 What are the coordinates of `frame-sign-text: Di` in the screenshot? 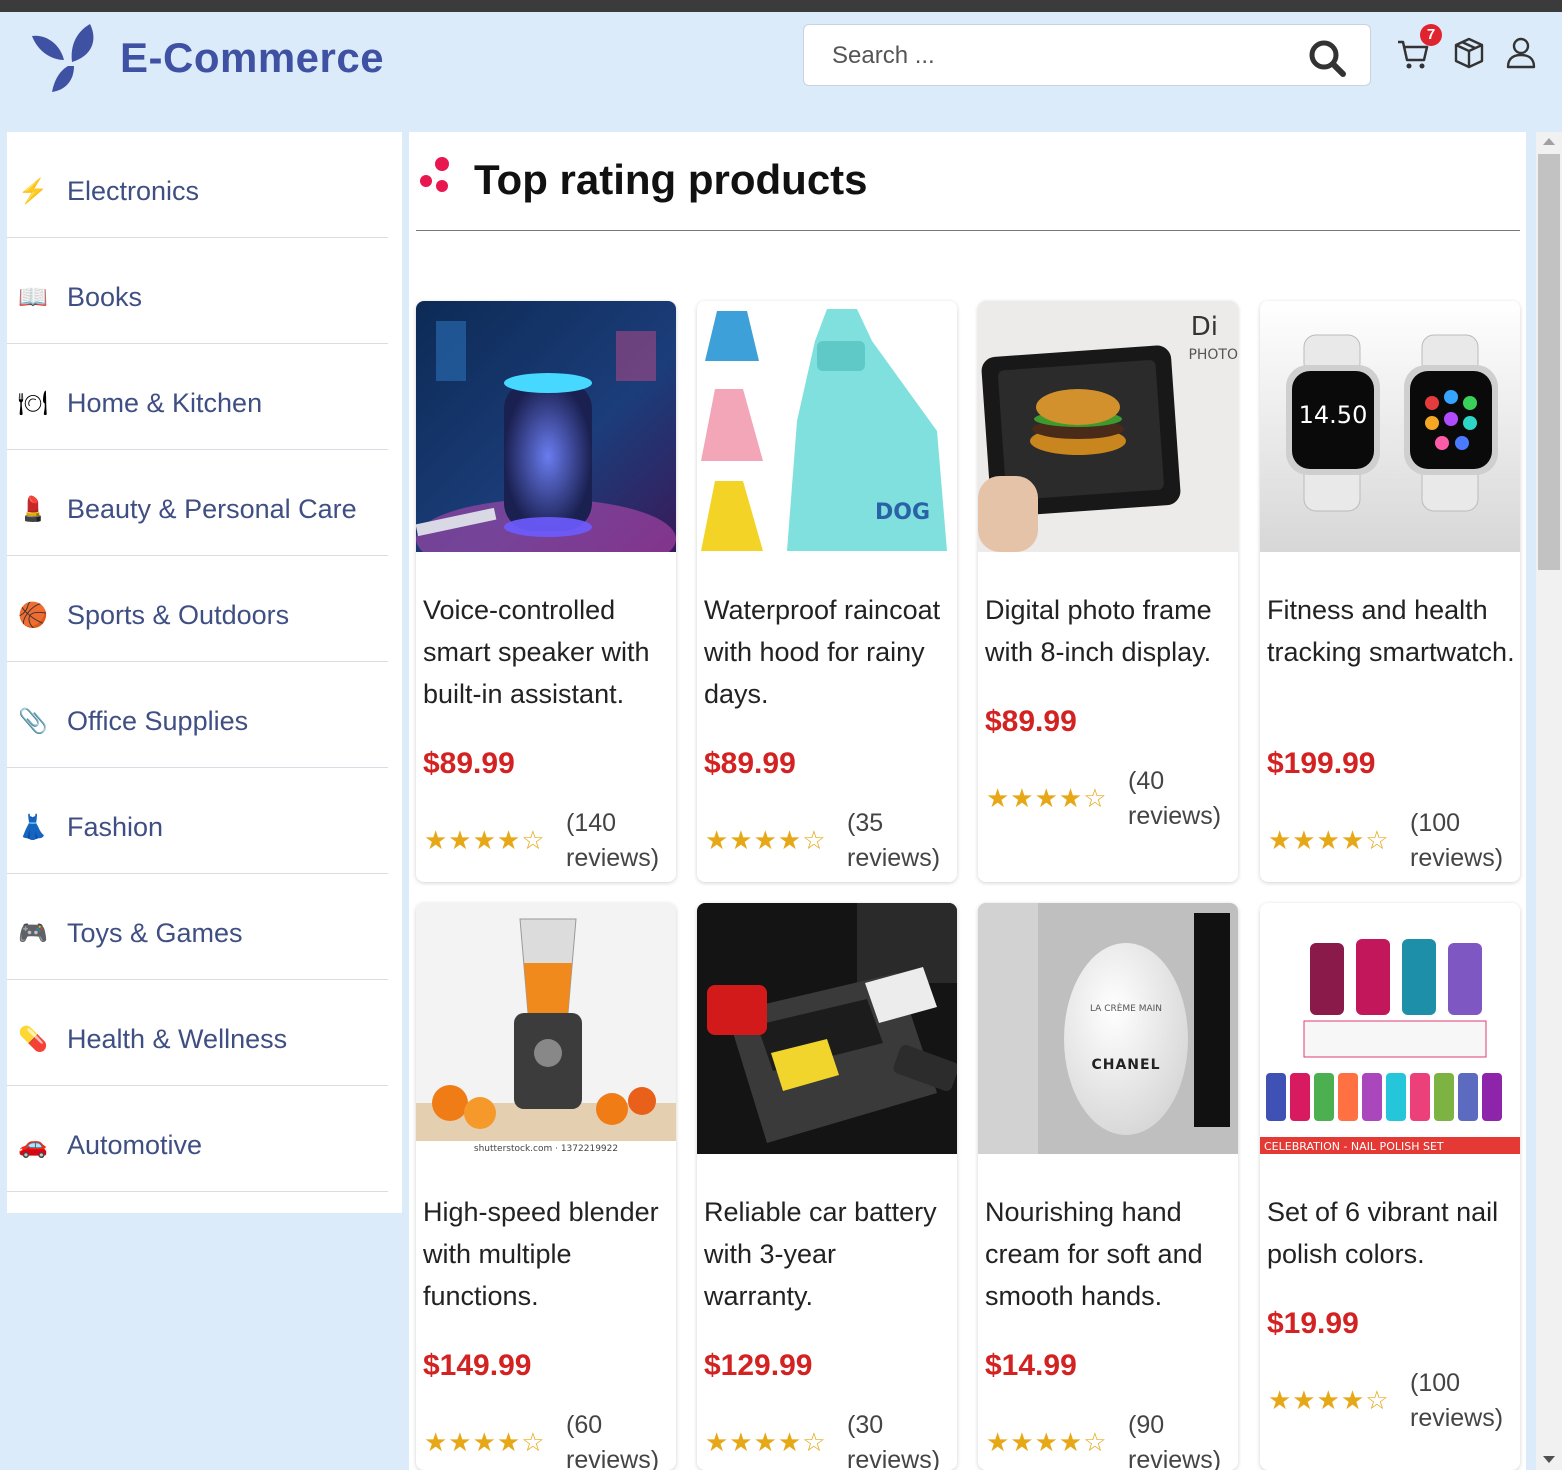 It's located at (1204, 327).